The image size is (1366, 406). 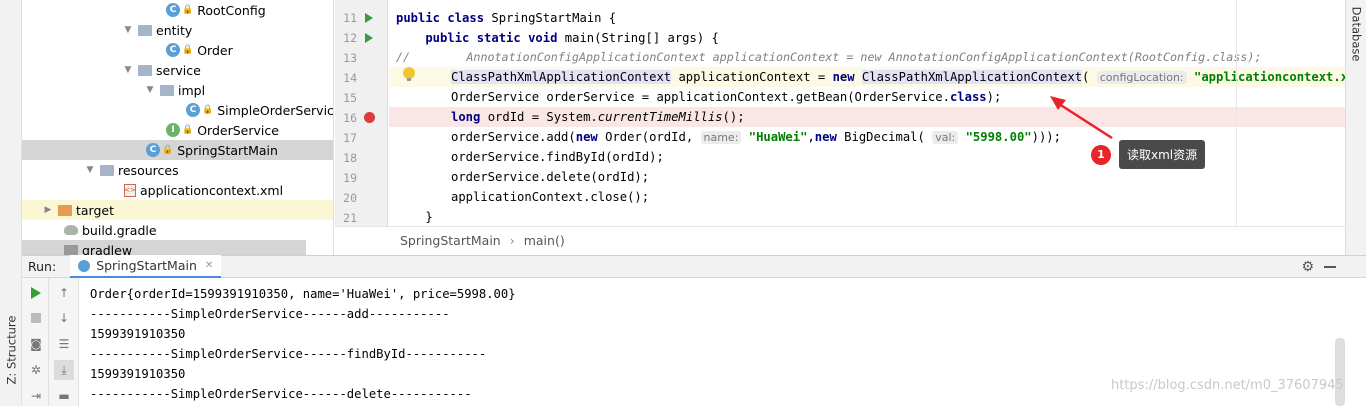 What do you see at coordinates (95, 210) in the screenshot?
I see `tree-item-label: target` at bounding box center [95, 210].